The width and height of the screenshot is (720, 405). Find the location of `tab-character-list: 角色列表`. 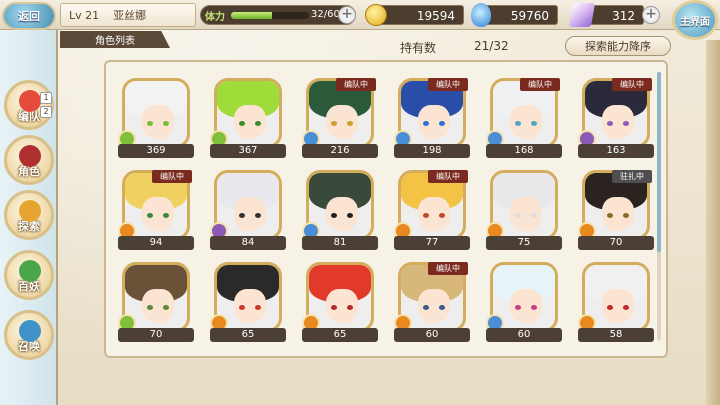

tab-character-list: 角色列表 is located at coordinates (115, 39).